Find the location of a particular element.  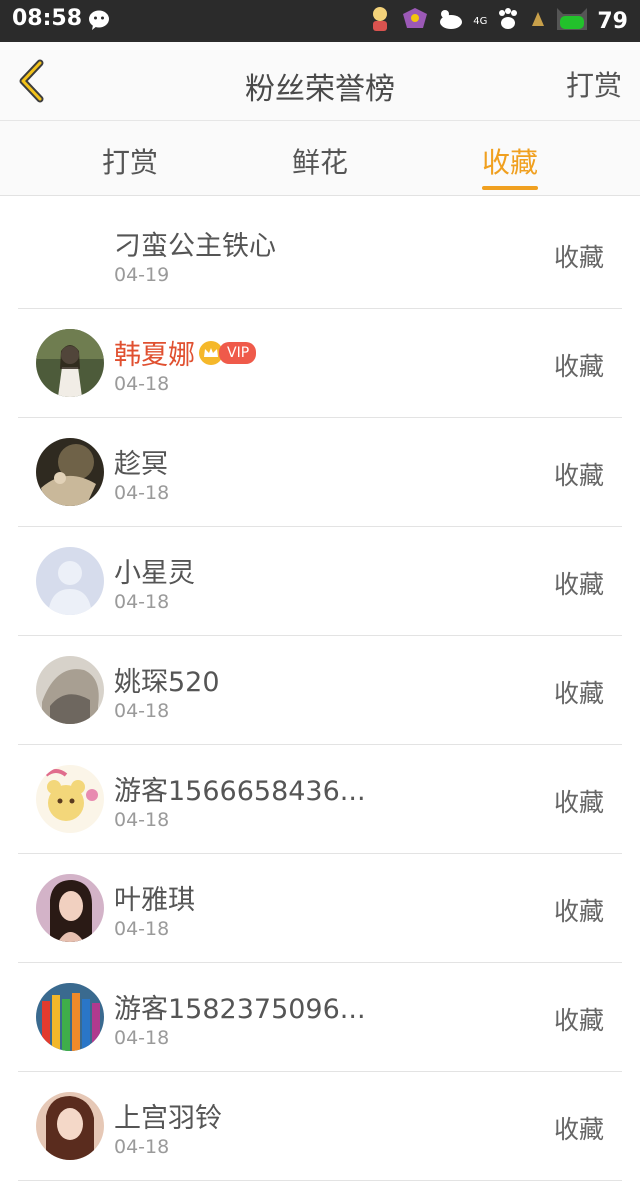

status-time: 08:58 is located at coordinates (47, 18).